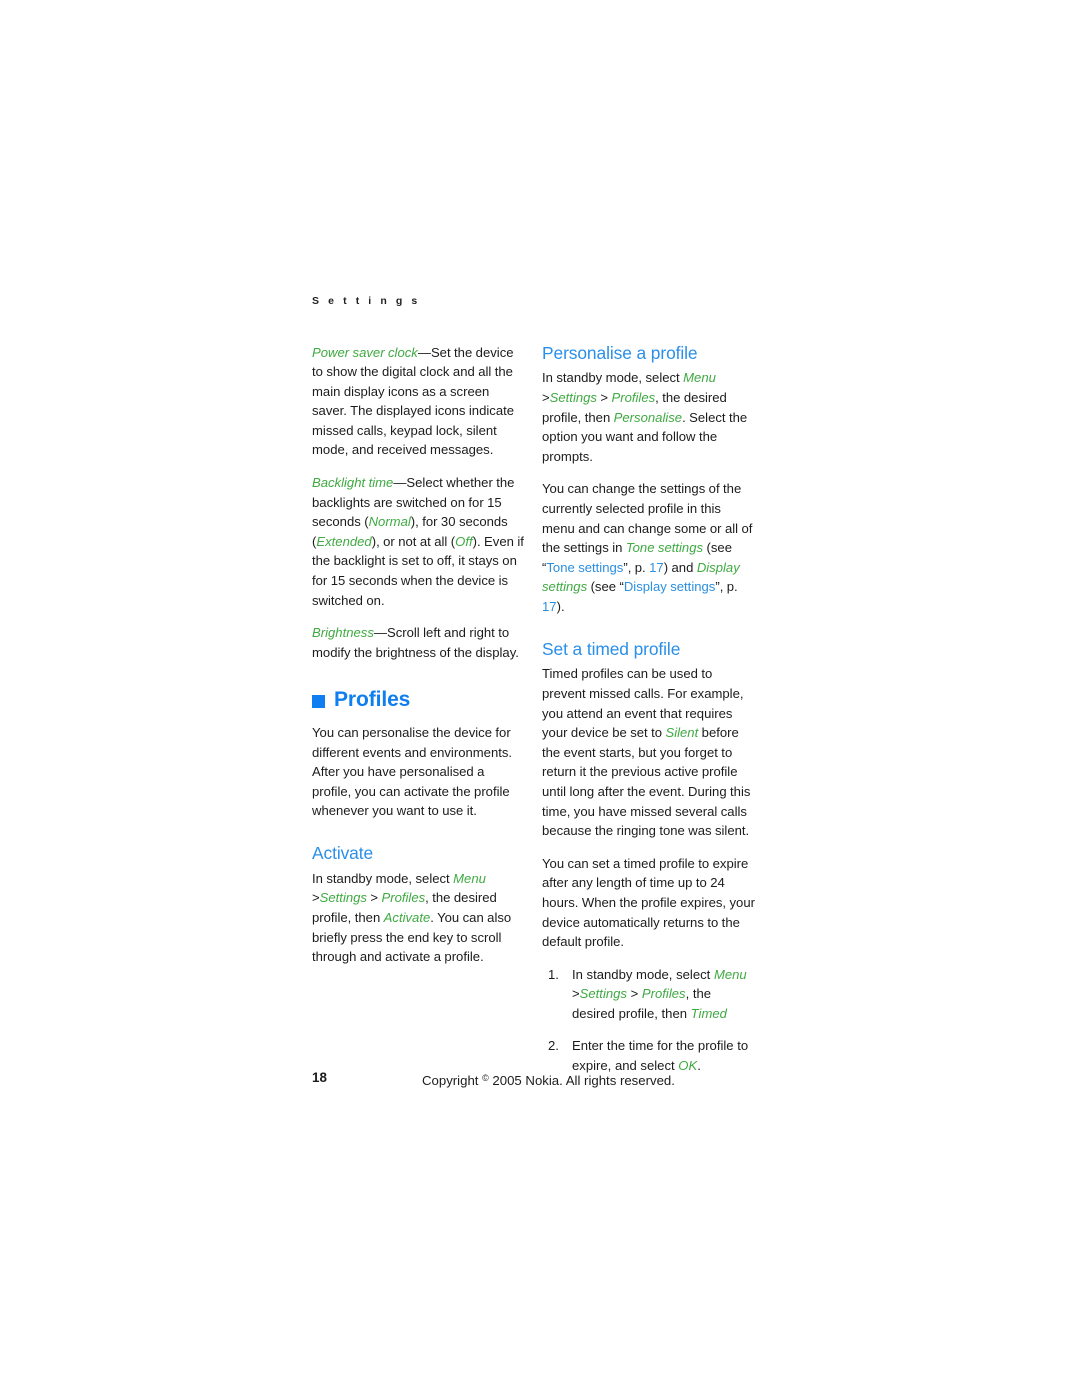 The image size is (1080, 1397). I want to click on square-bullet-icon, so click(318, 701).